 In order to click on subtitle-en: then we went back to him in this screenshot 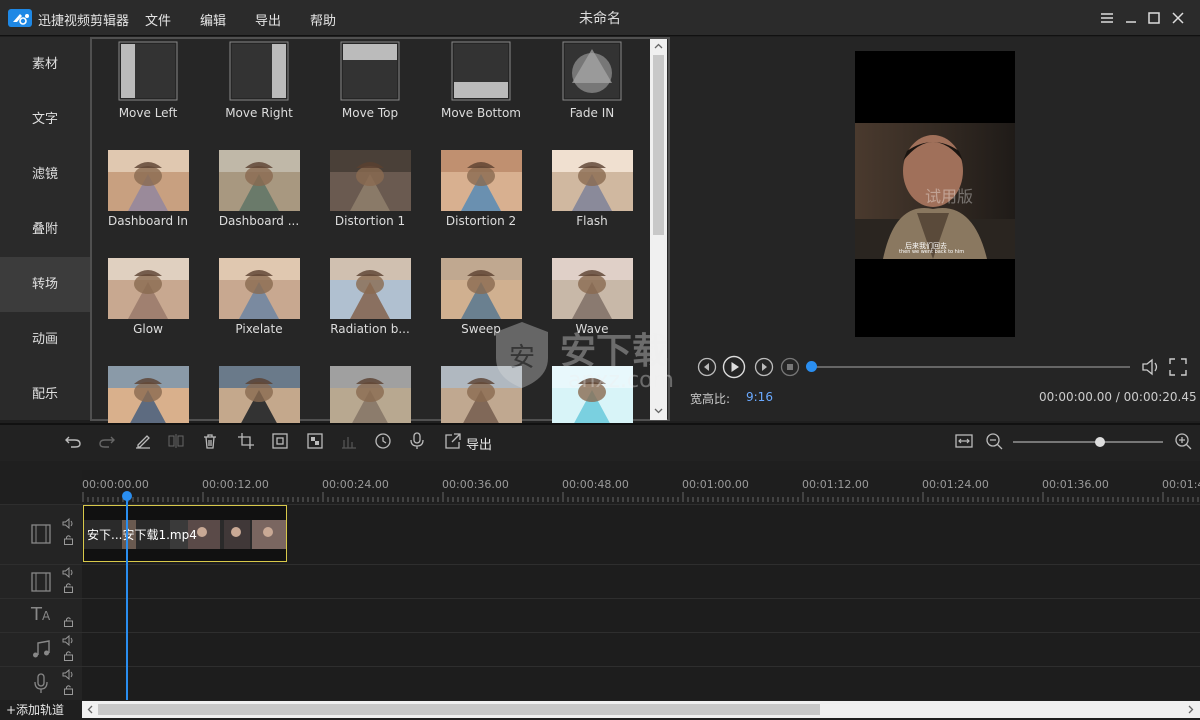, I will do `click(932, 252)`.